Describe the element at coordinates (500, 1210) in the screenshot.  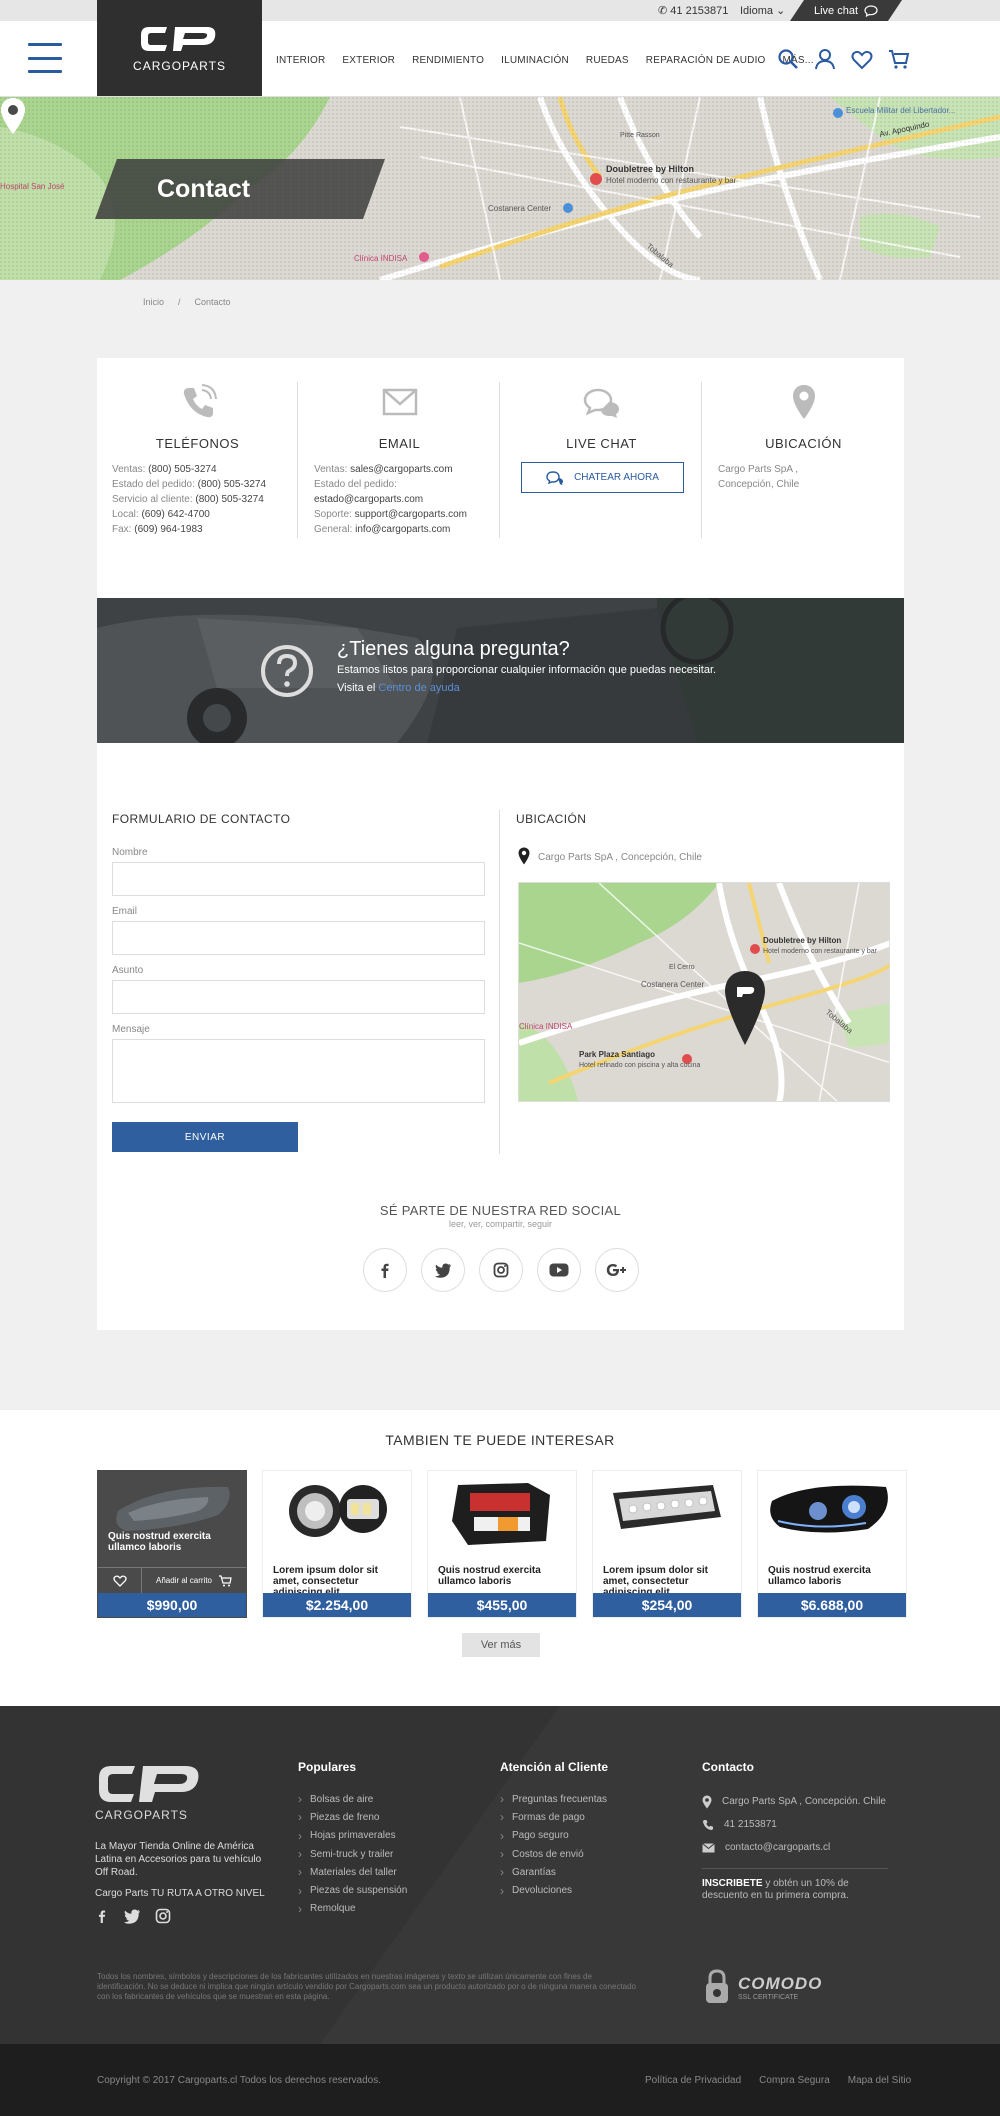
I see `social-title: SÉ PARTE DE NUESTRA RED SOCIAL` at that location.